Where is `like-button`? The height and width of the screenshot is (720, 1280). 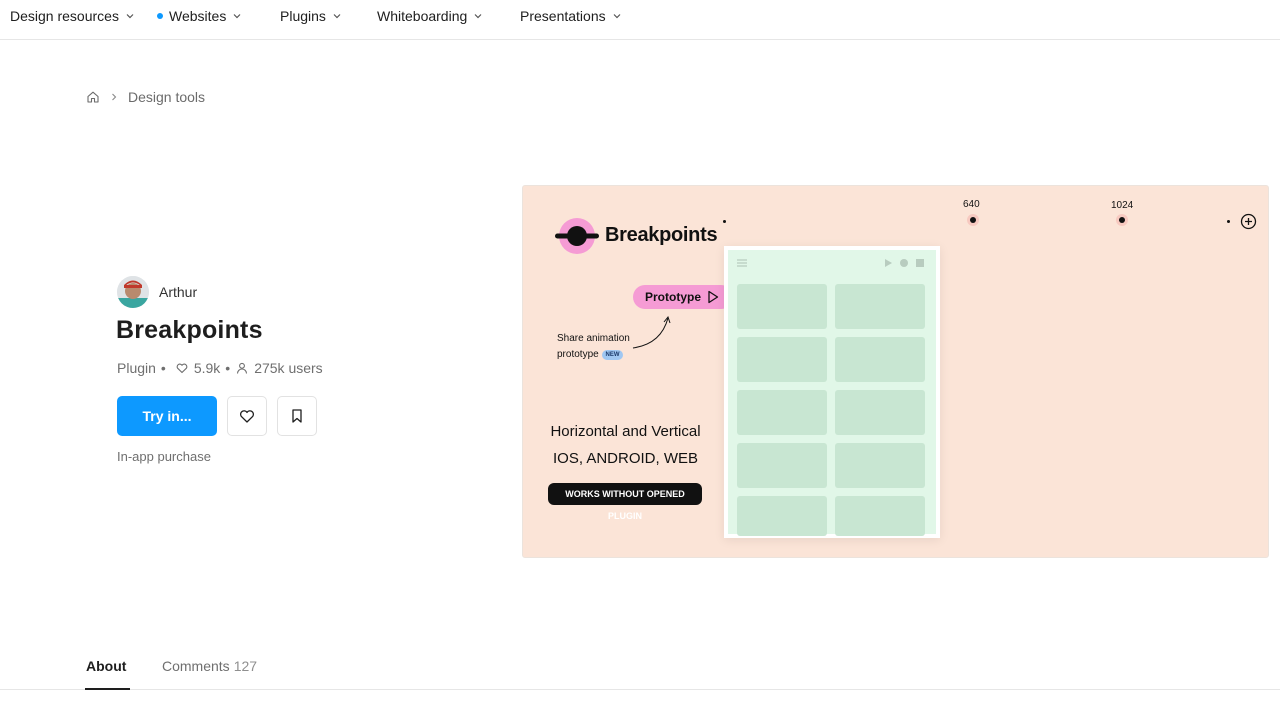 like-button is located at coordinates (247, 416).